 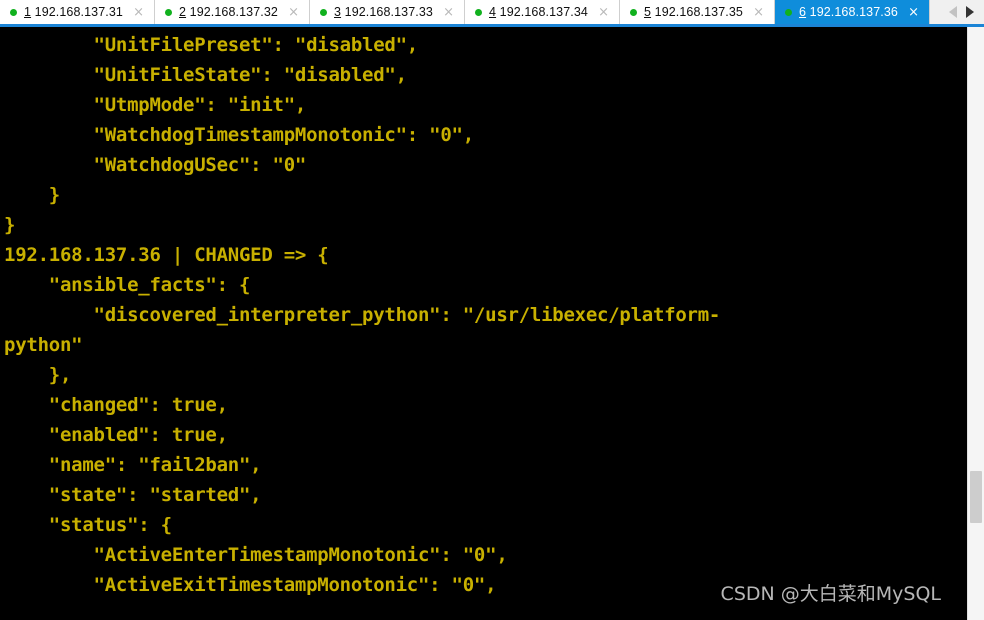 I want to click on tab-label: 1 192.168.137.31, so click(x=76, y=12).